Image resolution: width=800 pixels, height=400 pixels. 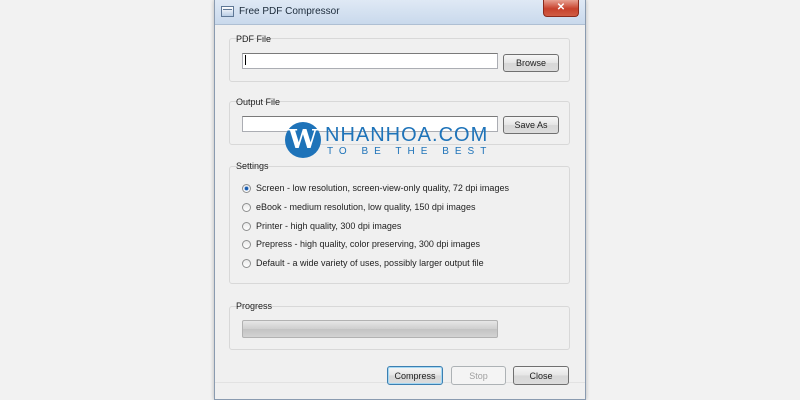 I want to click on title-bar: Free PDF Compressor ✕, so click(x=400, y=12).